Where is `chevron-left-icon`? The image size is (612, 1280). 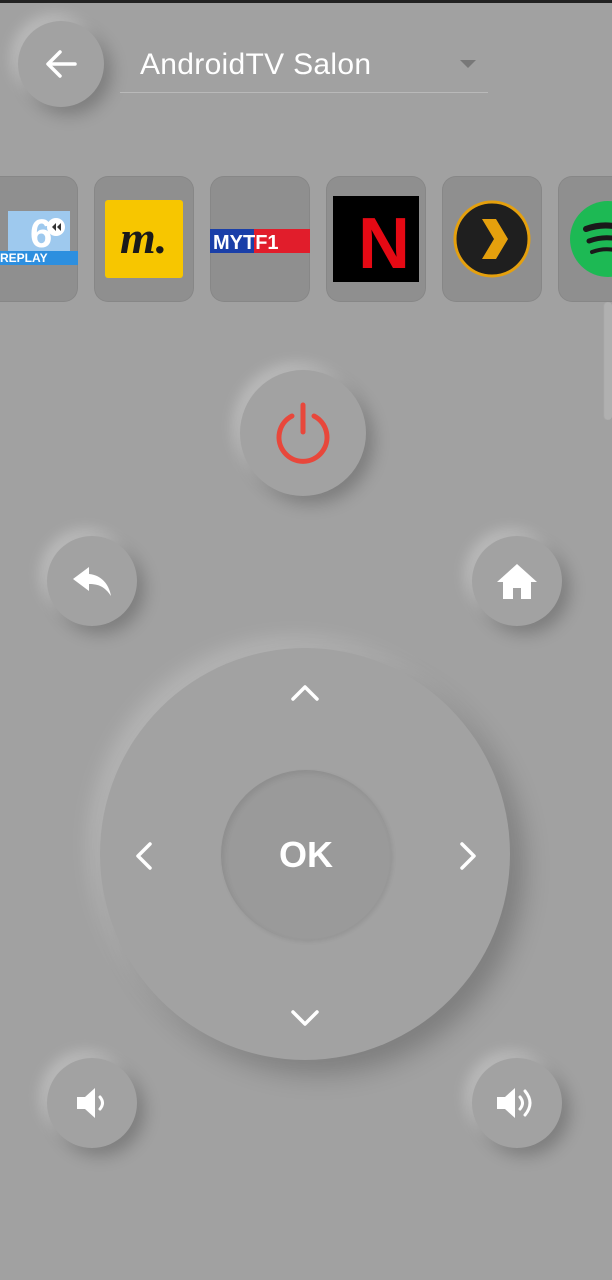 chevron-left-icon is located at coordinates (144, 856).